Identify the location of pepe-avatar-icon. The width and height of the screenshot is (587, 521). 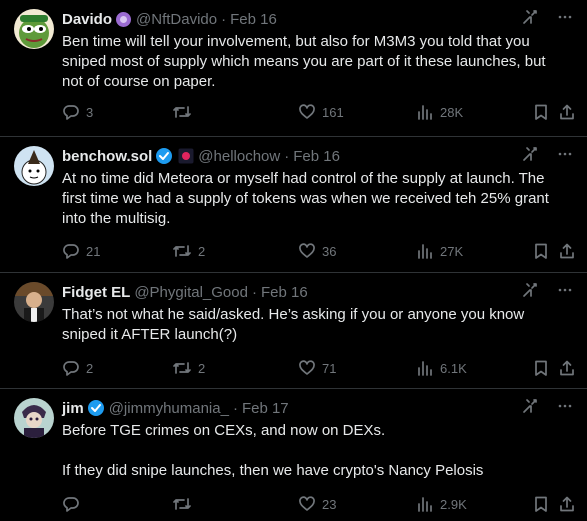
(34, 29).